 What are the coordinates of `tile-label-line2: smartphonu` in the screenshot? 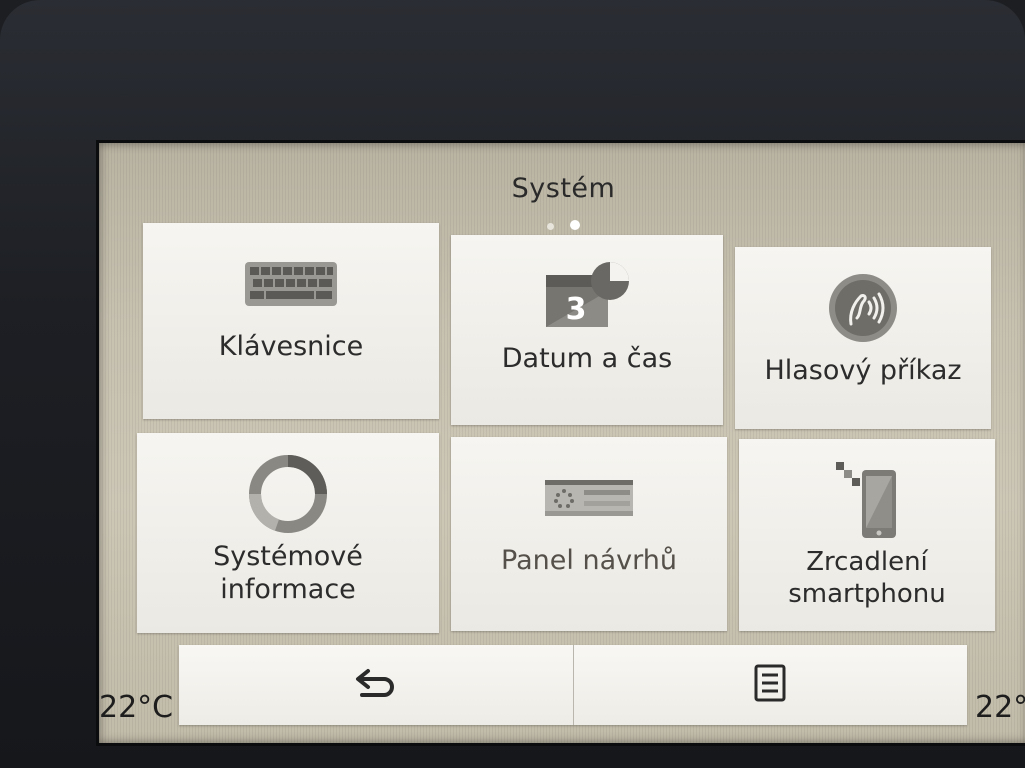 It's located at (867, 593).